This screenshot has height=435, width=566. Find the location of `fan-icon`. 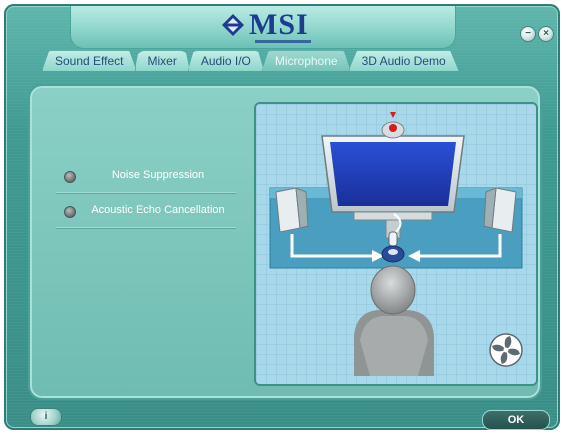

fan-icon is located at coordinates (506, 350).